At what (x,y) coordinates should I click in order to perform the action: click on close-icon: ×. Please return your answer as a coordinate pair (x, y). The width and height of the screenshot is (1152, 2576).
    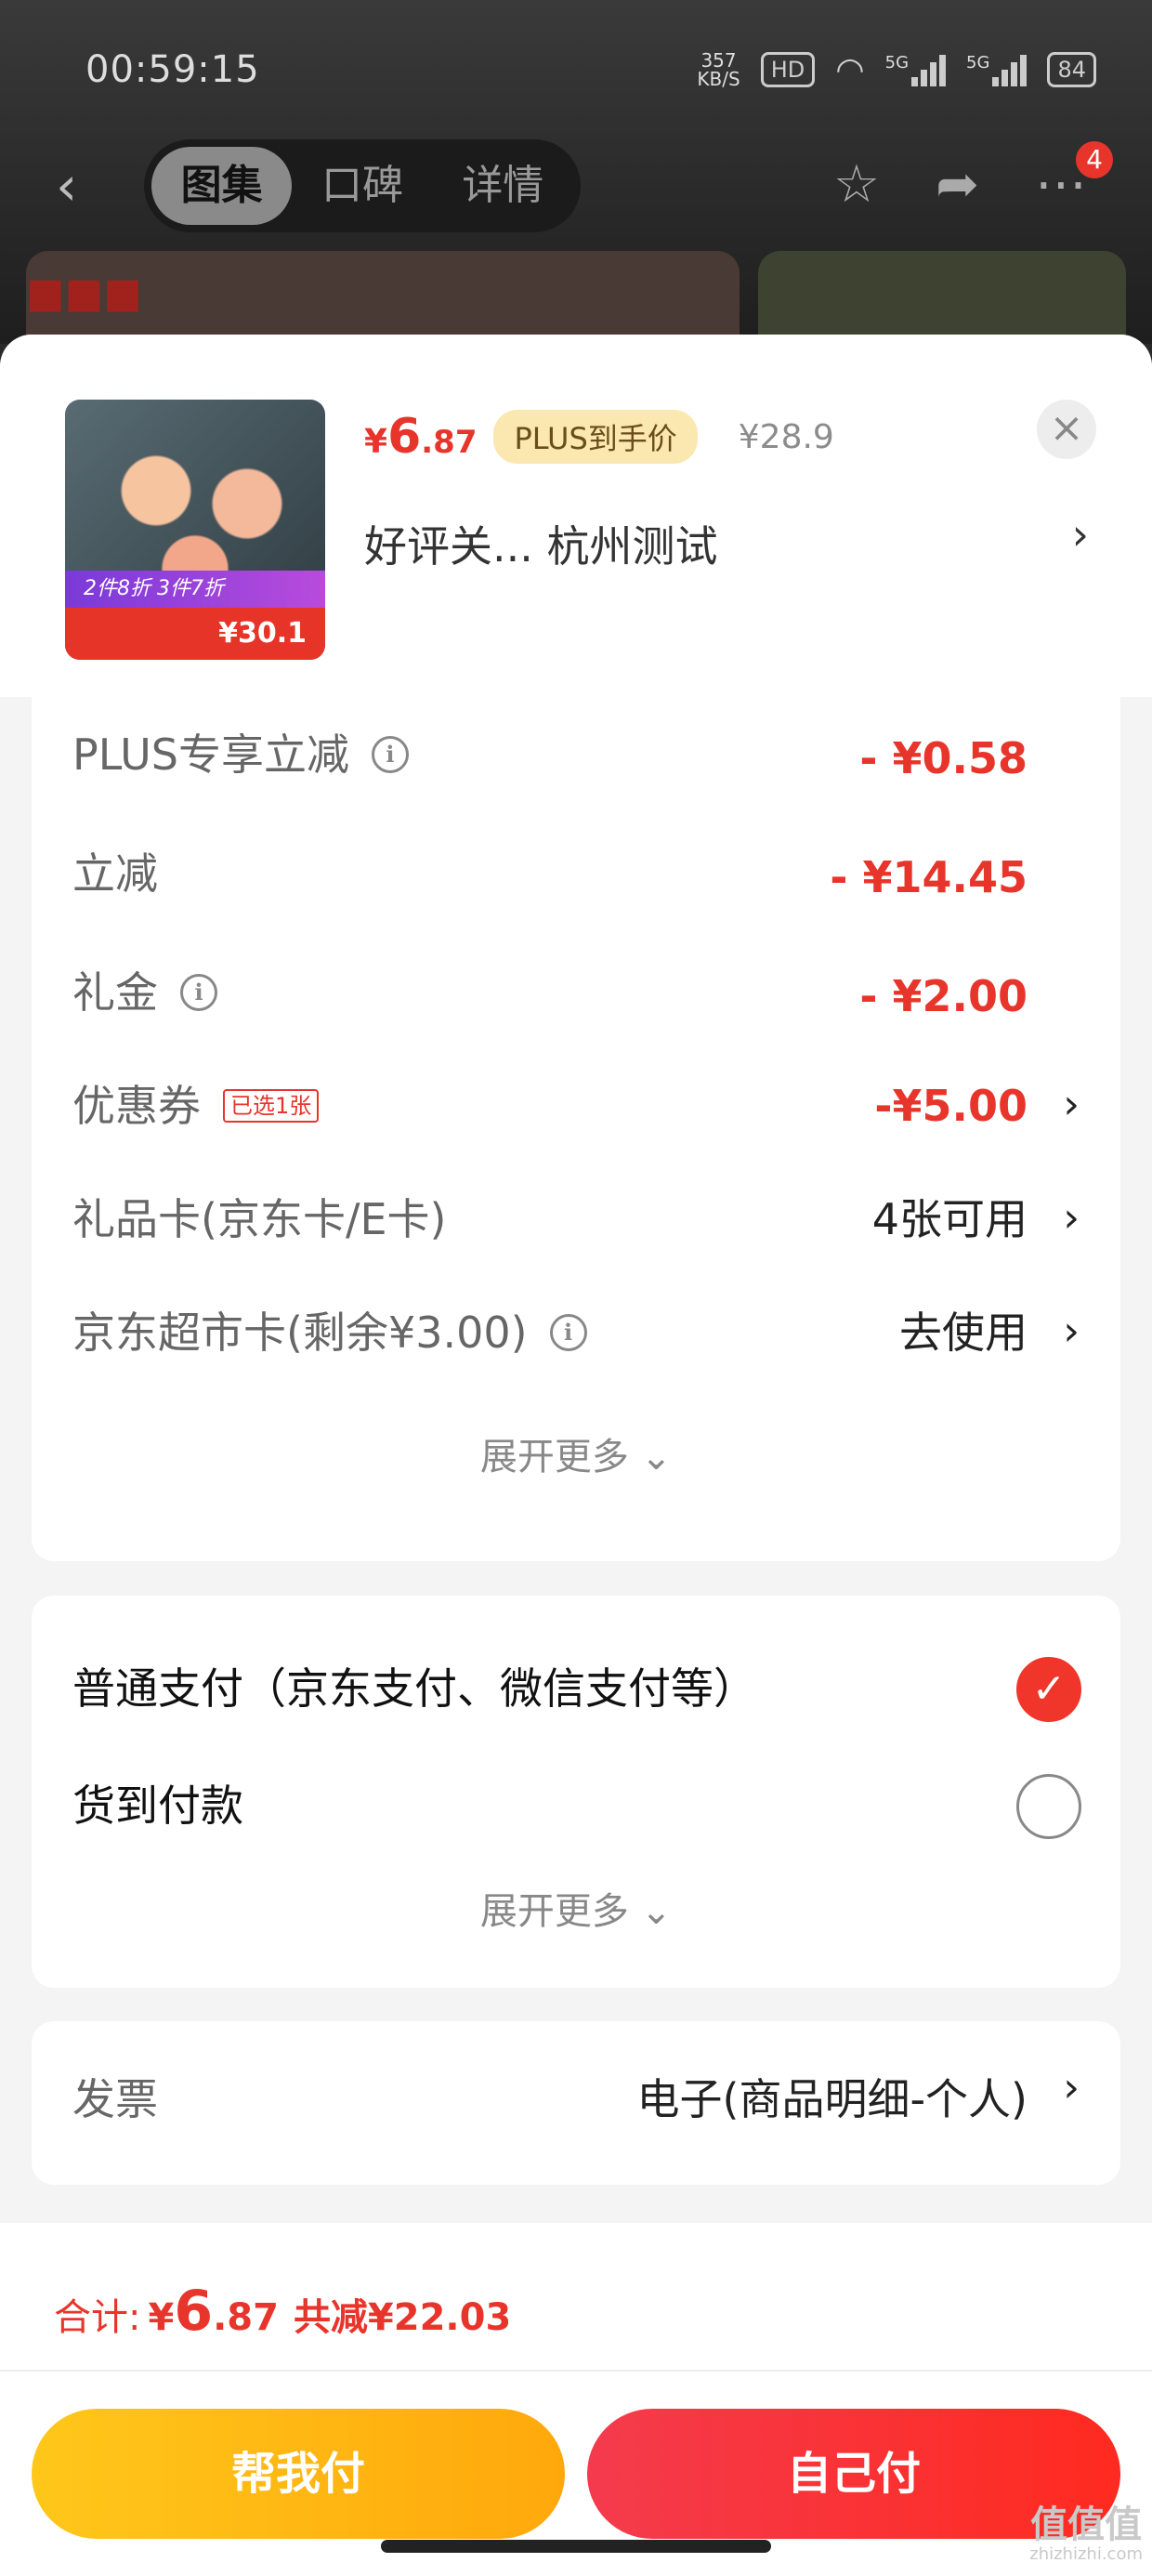
    Looking at the image, I should click on (1066, 428).